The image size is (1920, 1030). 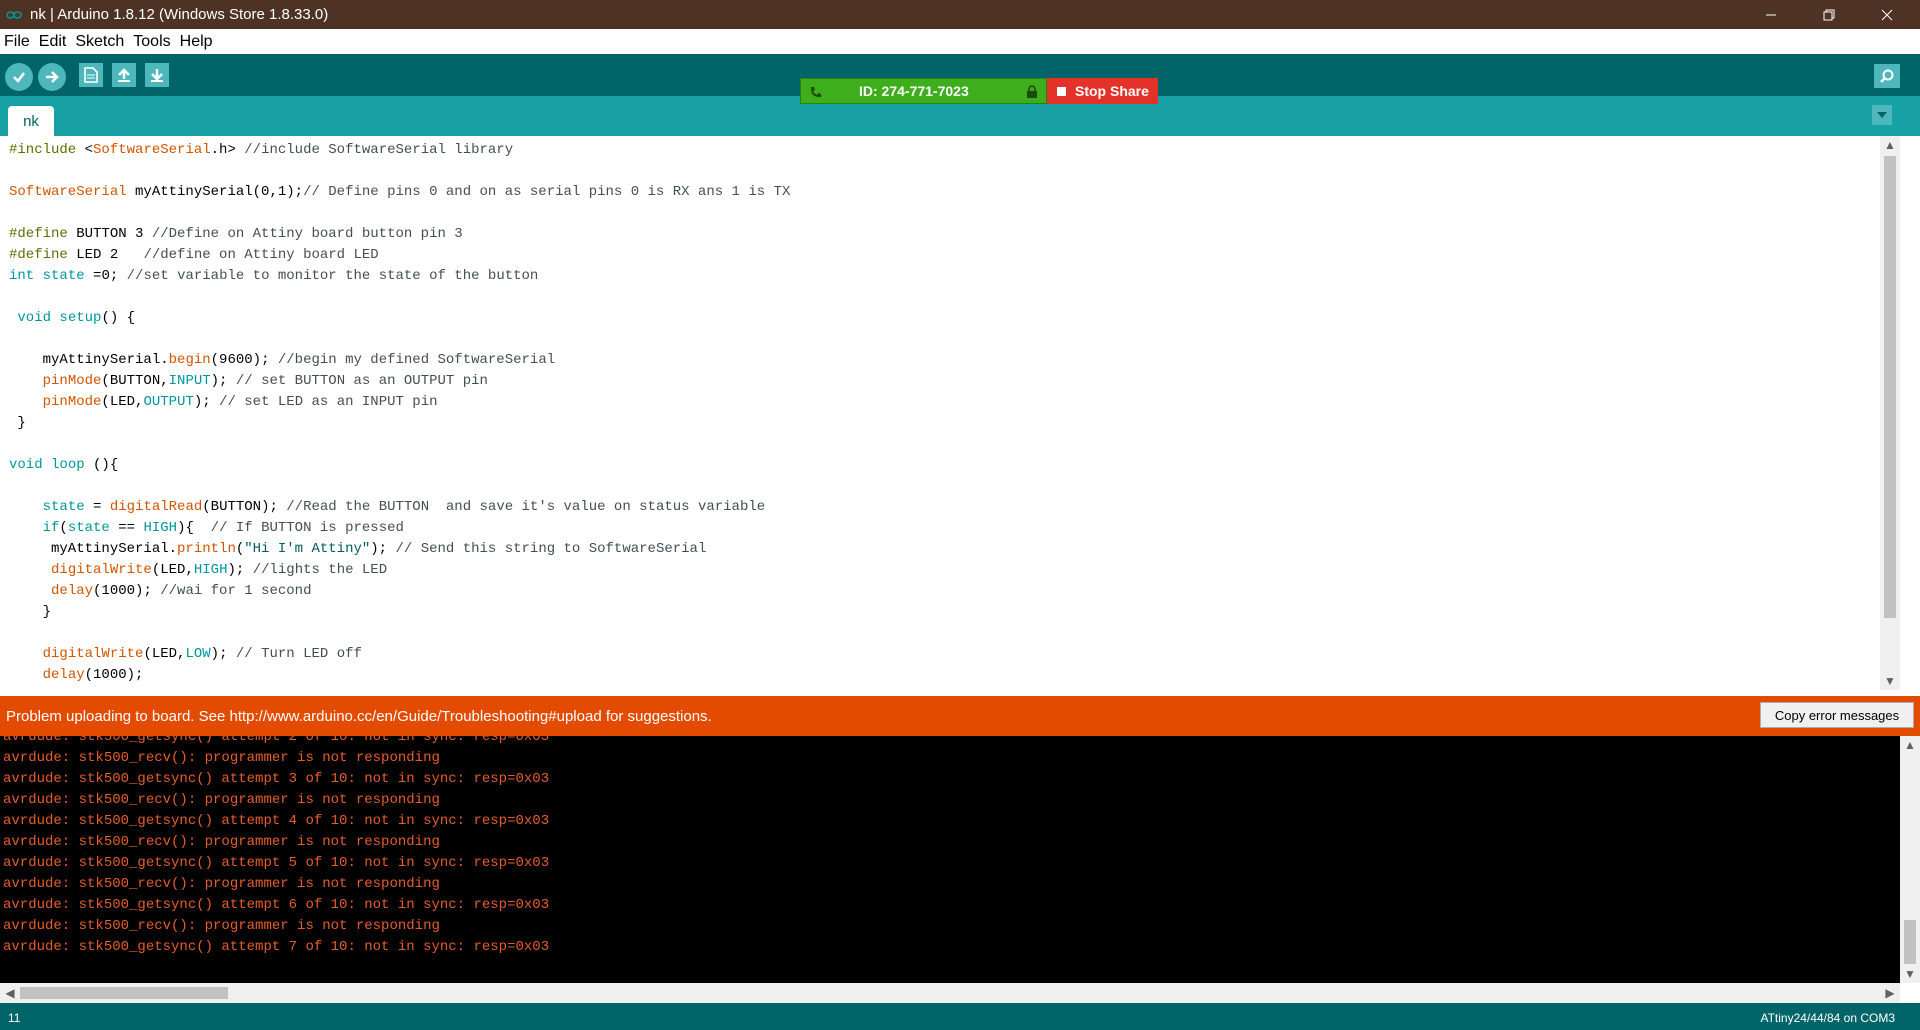 What do you see at coordinates (17, 42) in the screenshot?
I see `menu-file: File` at bounding box center [17, 42].